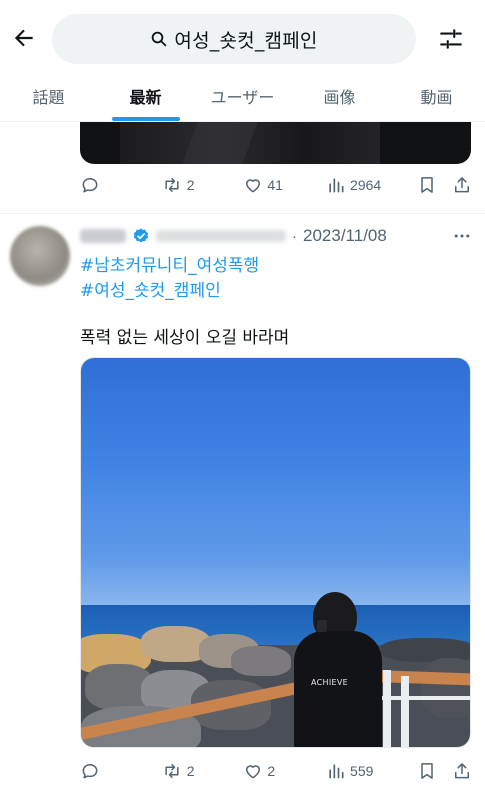 The width and height of the screenshot is (485, 800). What do you see at coordinates (185, 338) in the screenshot?
I see `tweet-text: 폭력 없는 세상이 오길 바라며` at bounding box center [185, 338].